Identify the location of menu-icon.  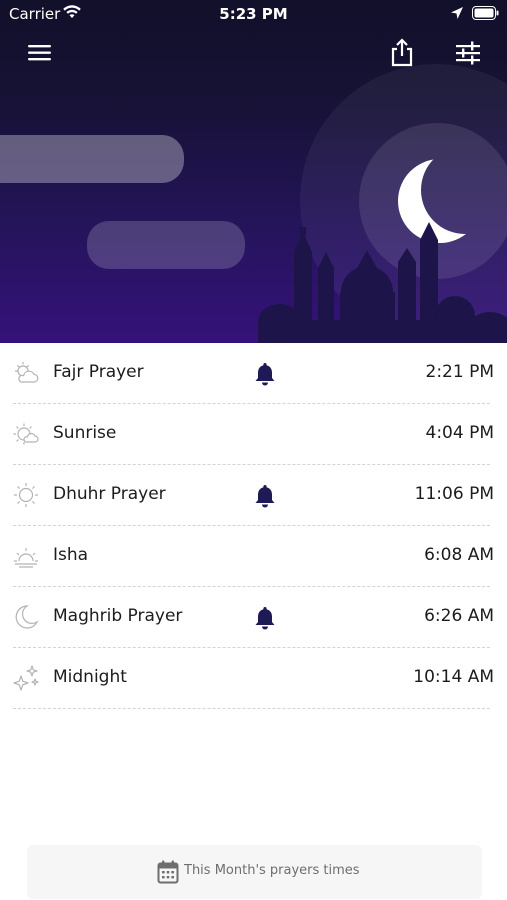
(39, 53).